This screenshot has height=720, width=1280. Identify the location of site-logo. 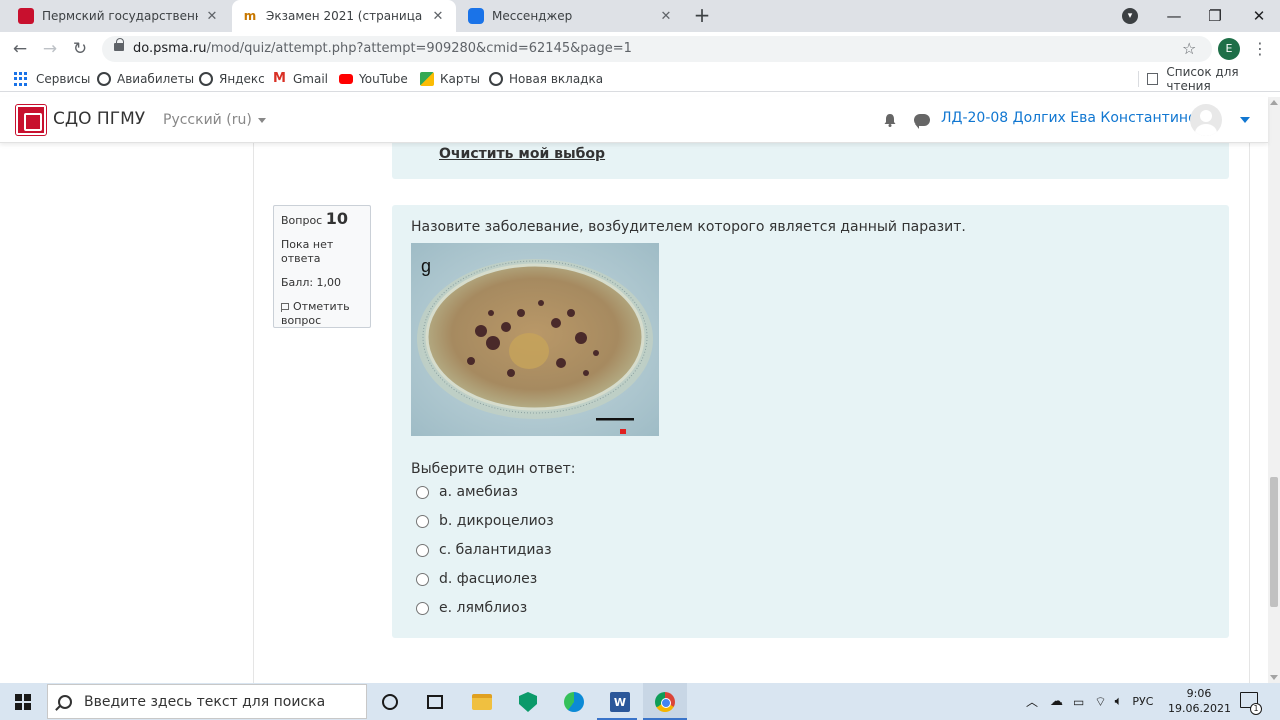
(31, 120).